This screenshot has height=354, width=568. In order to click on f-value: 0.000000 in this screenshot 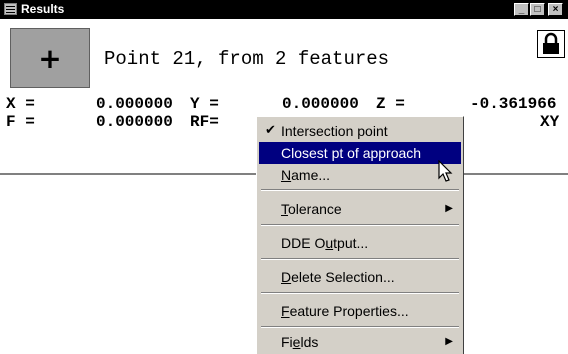, I will do `click(134, 122)`.